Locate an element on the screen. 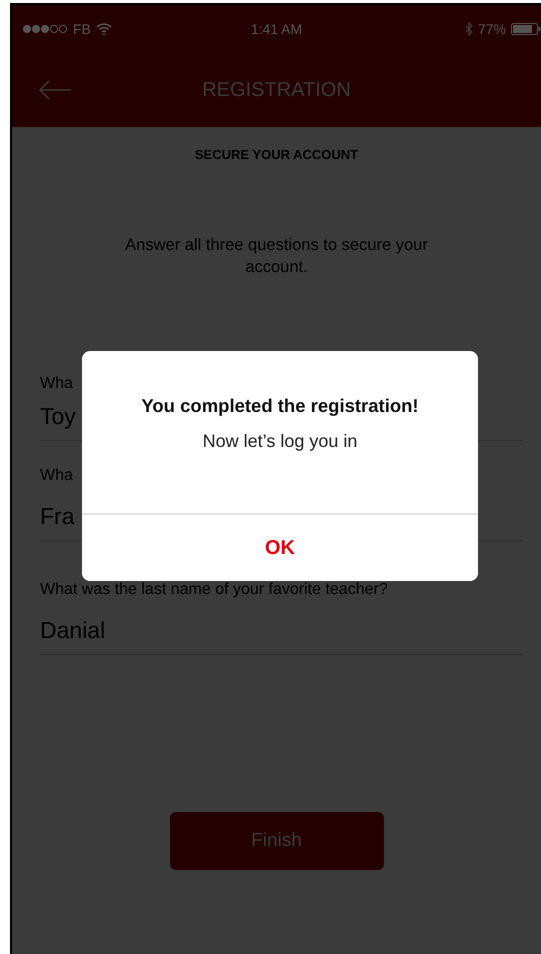  back-arrow-icon is located at coordinates (55, 90).